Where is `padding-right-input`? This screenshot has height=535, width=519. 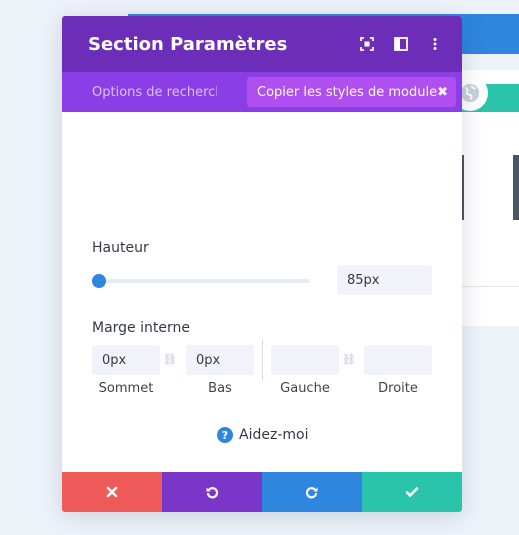 padding-right-input is located at coordinates (398, 360).